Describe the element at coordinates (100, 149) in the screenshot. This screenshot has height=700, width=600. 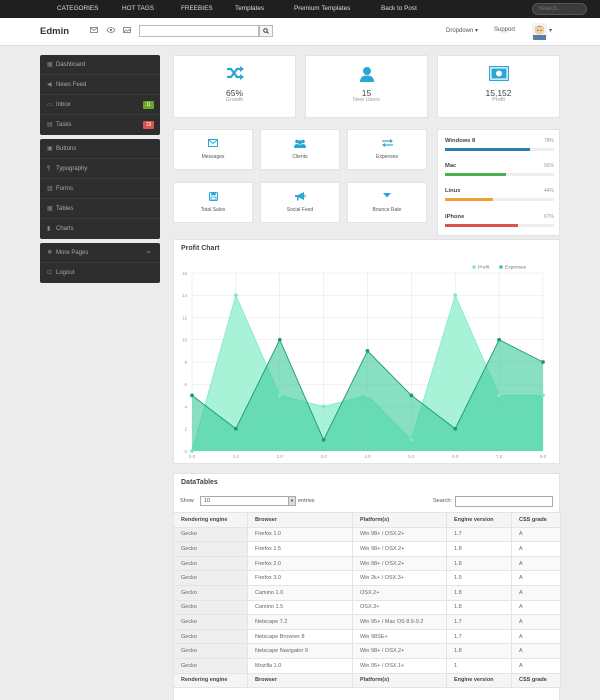
I see `sidebar-item-buttons: ▣ Buttons` at that location.